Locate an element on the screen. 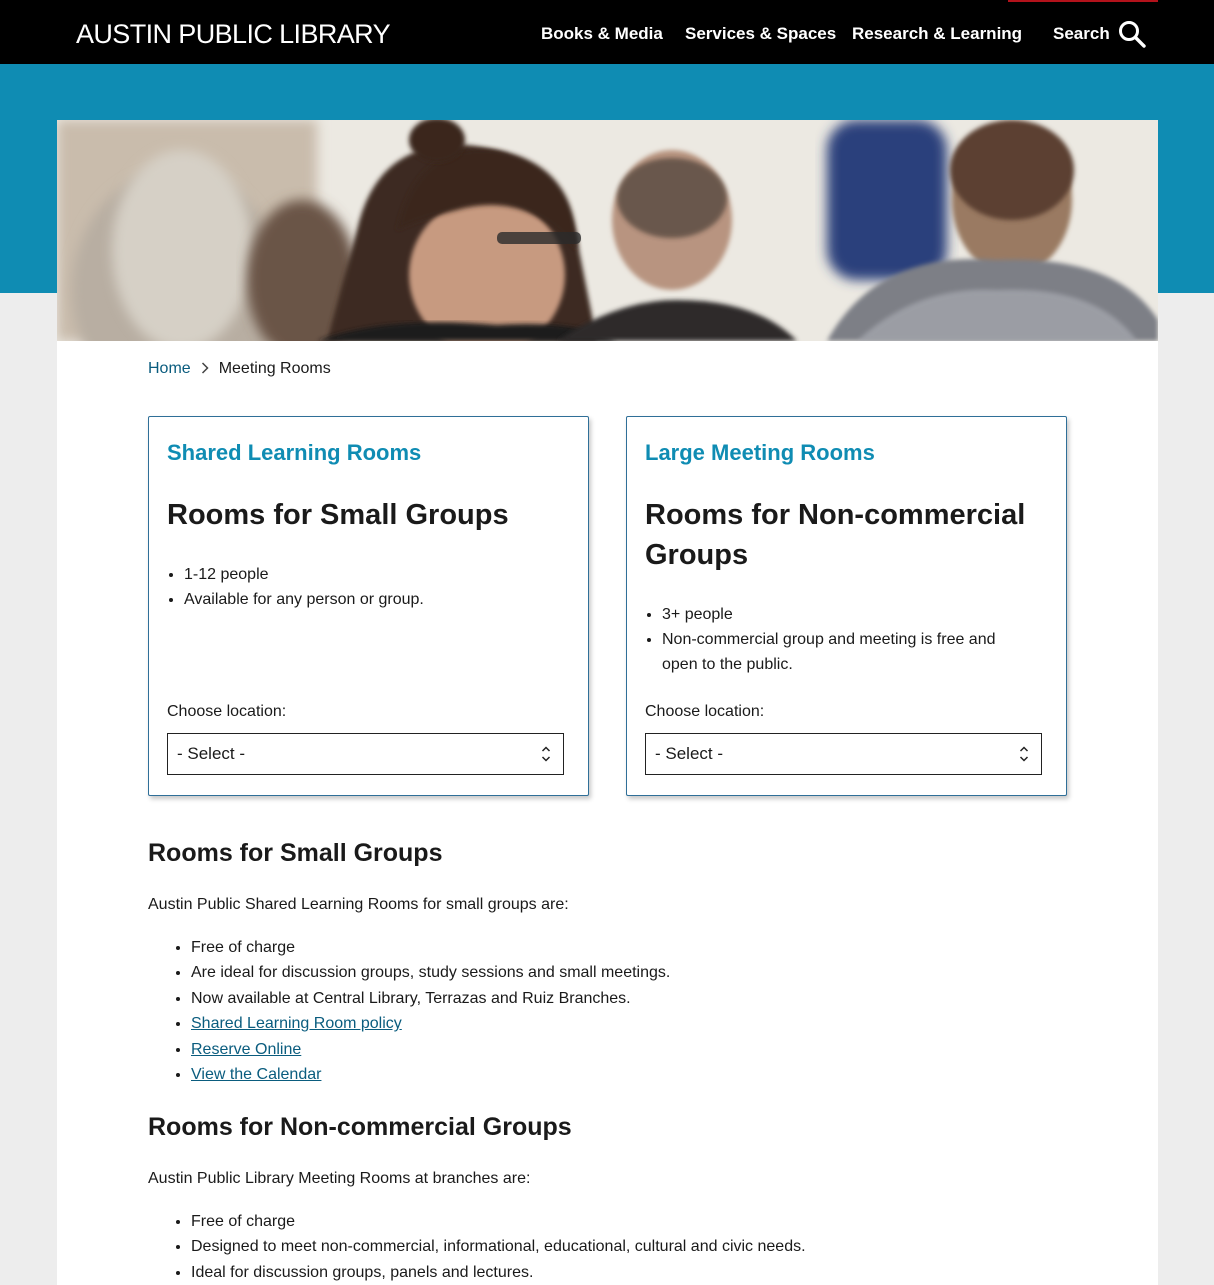 The image size is (1214, 1285). list-item: Shared Learning Room policy is located at coordinates (430, 1023).